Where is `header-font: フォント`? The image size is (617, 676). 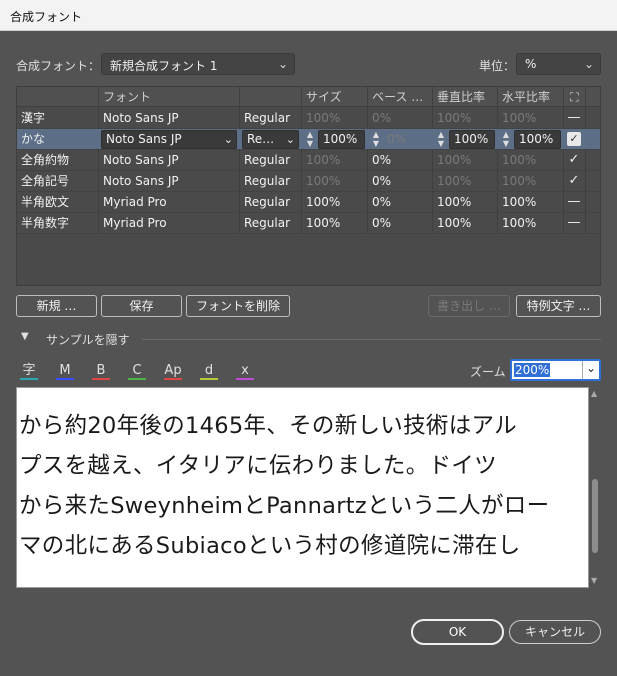 header-font: フォント is located at coordinates (168, 97).